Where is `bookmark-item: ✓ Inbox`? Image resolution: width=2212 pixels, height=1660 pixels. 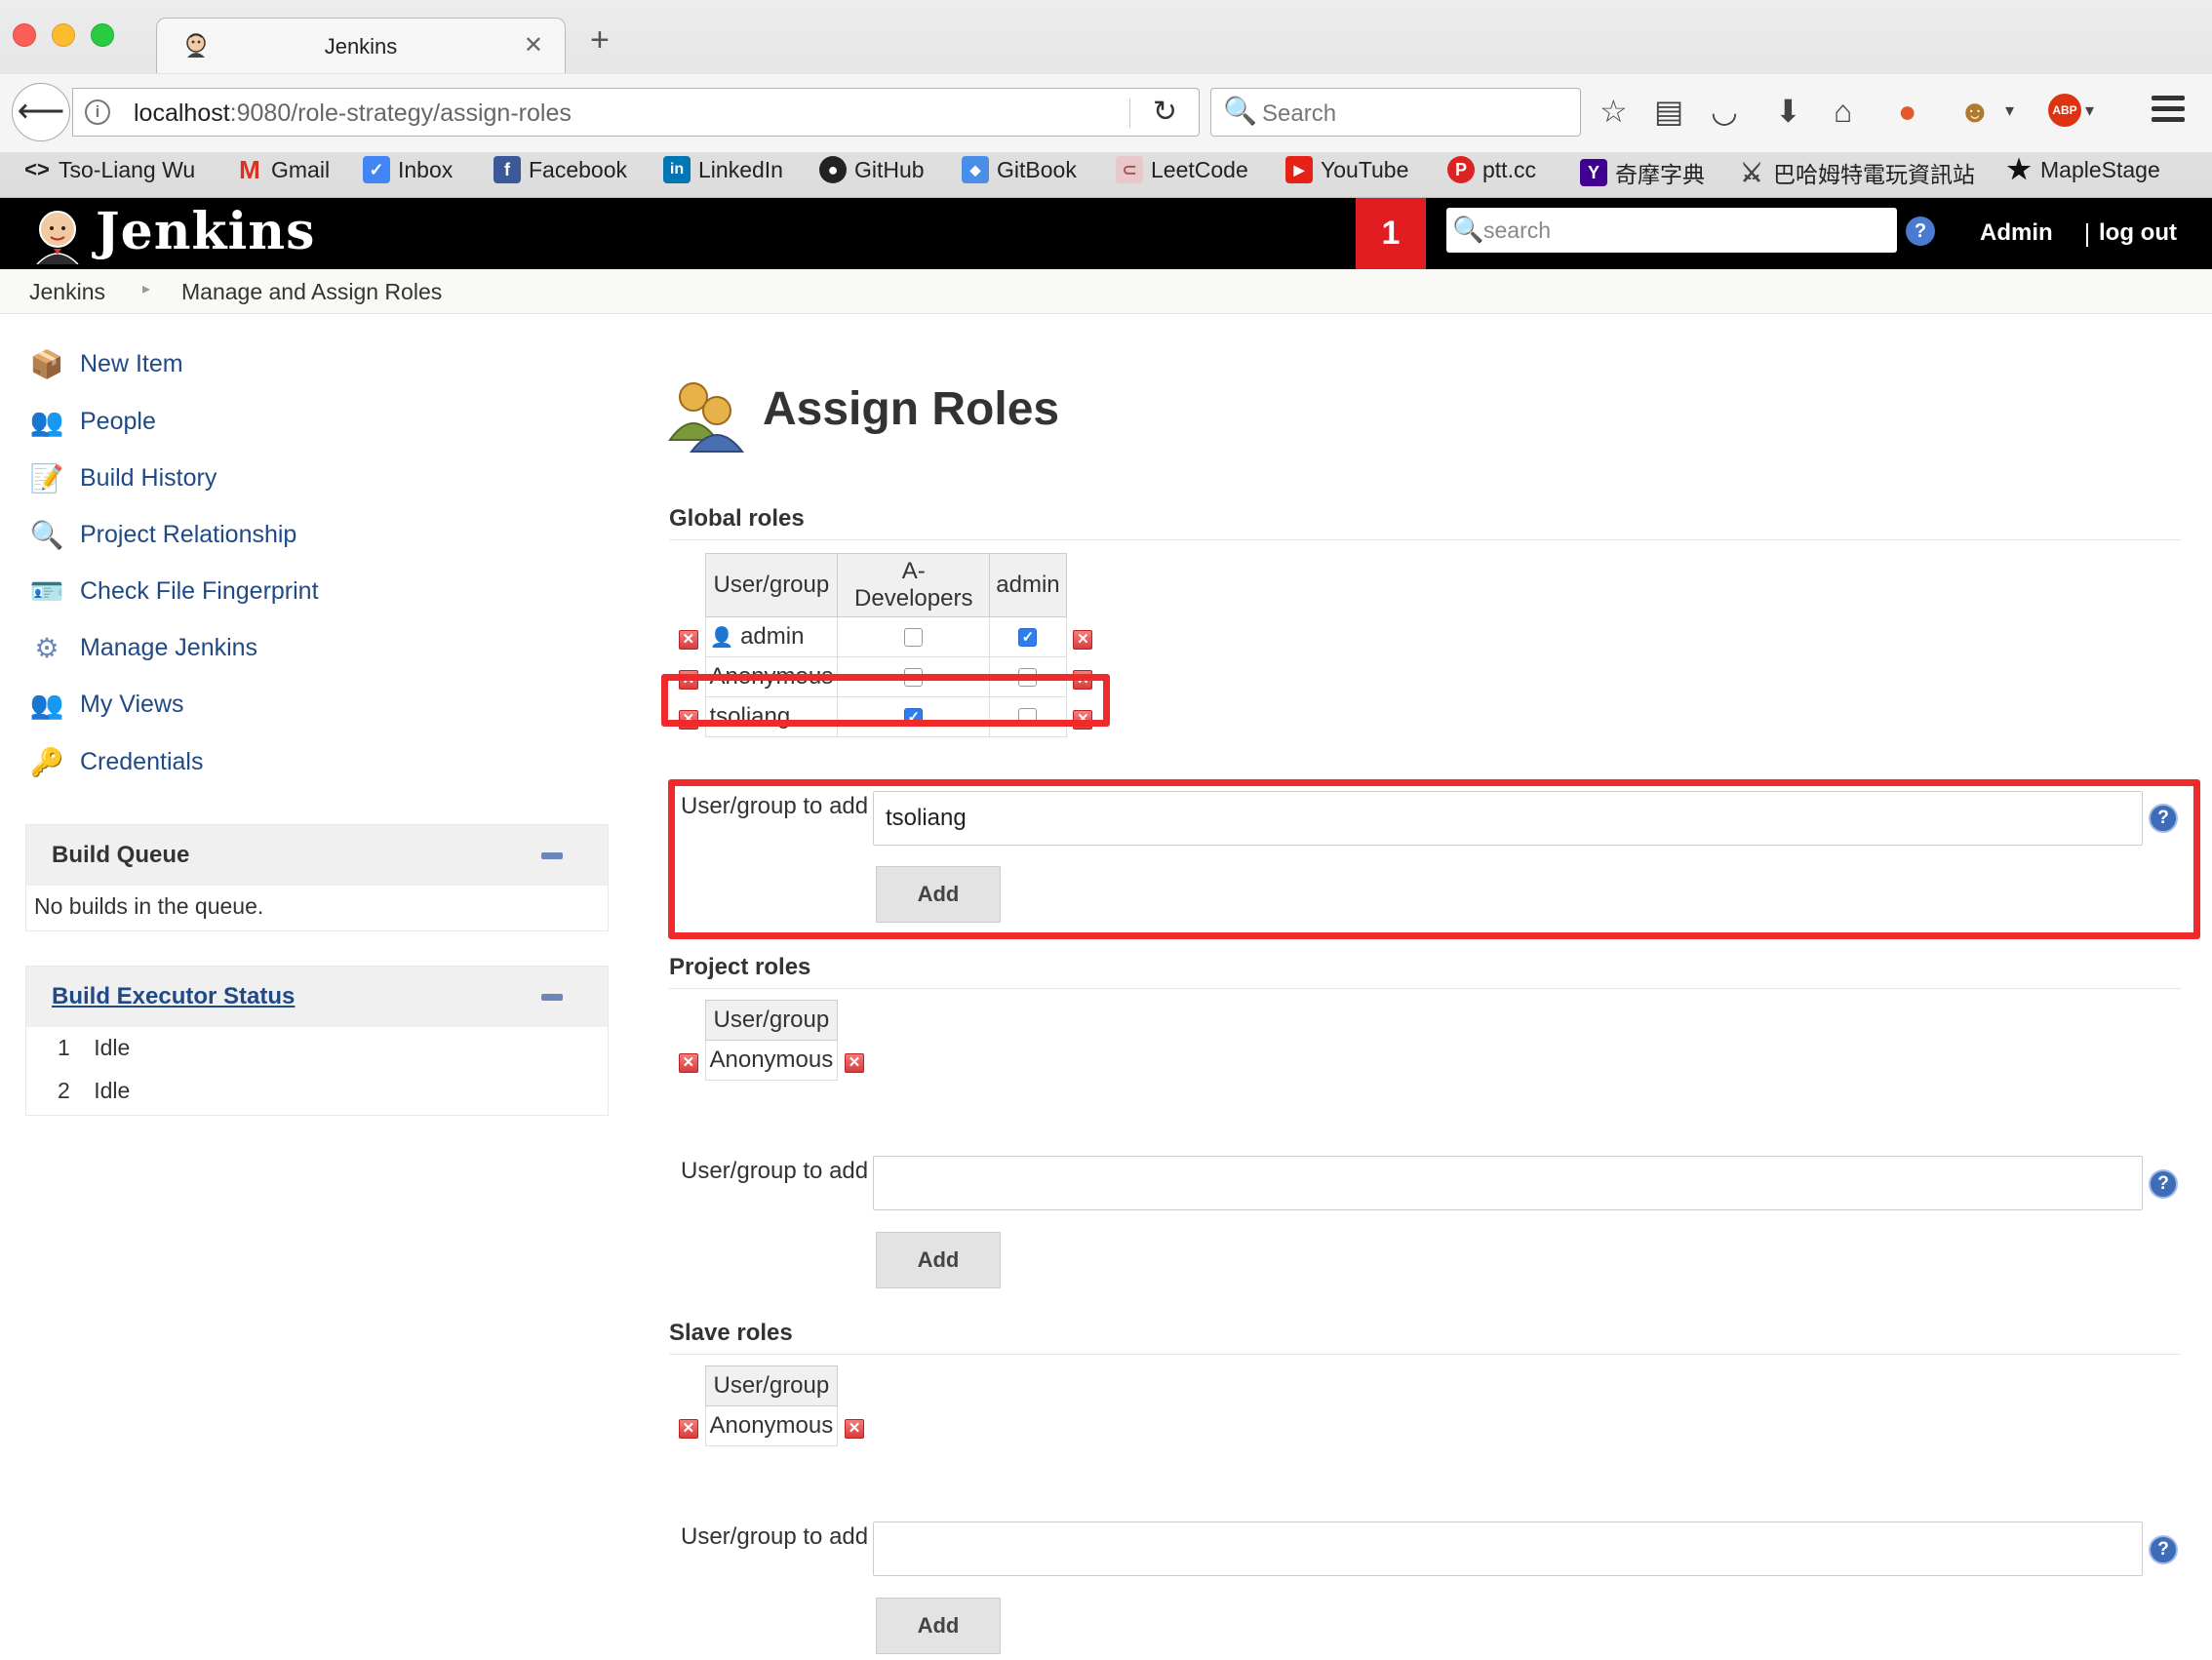 bookmark-item: ✓ Inbox is located at coordinates (408, 169).